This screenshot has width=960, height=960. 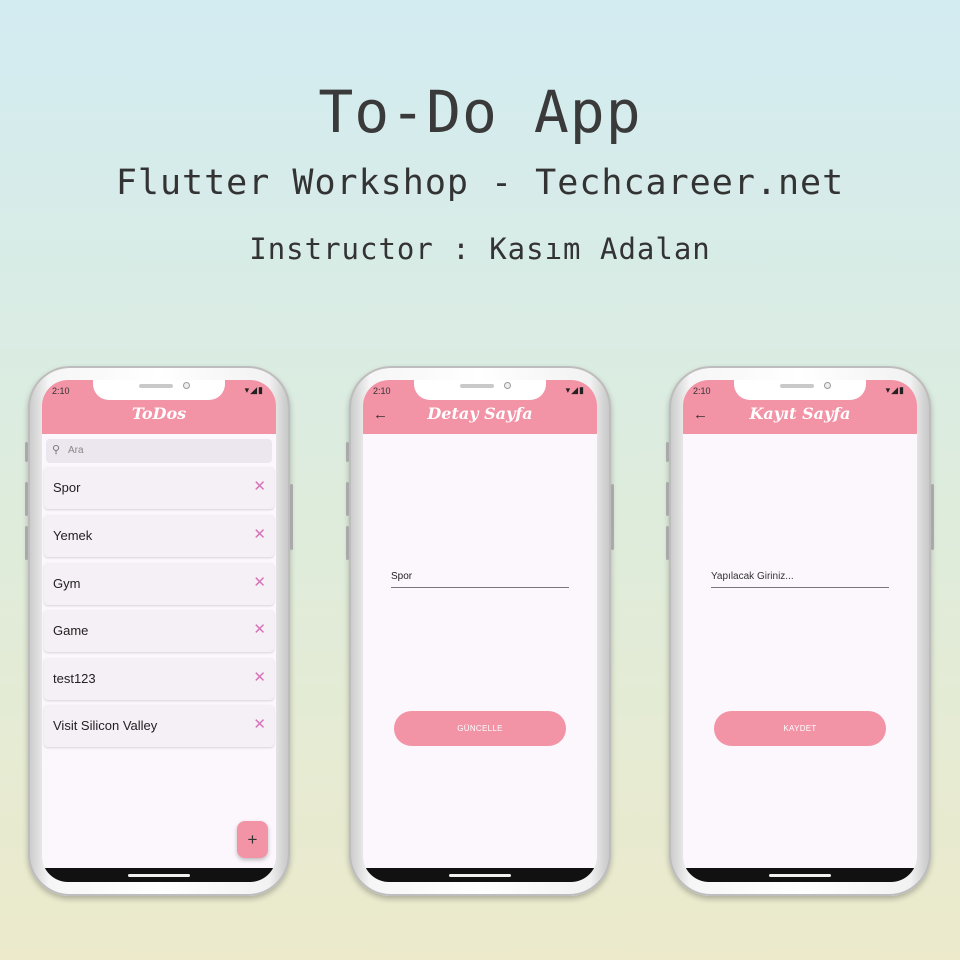 I want to click on hero-title: To-Do App, so click(x=480, y=112).